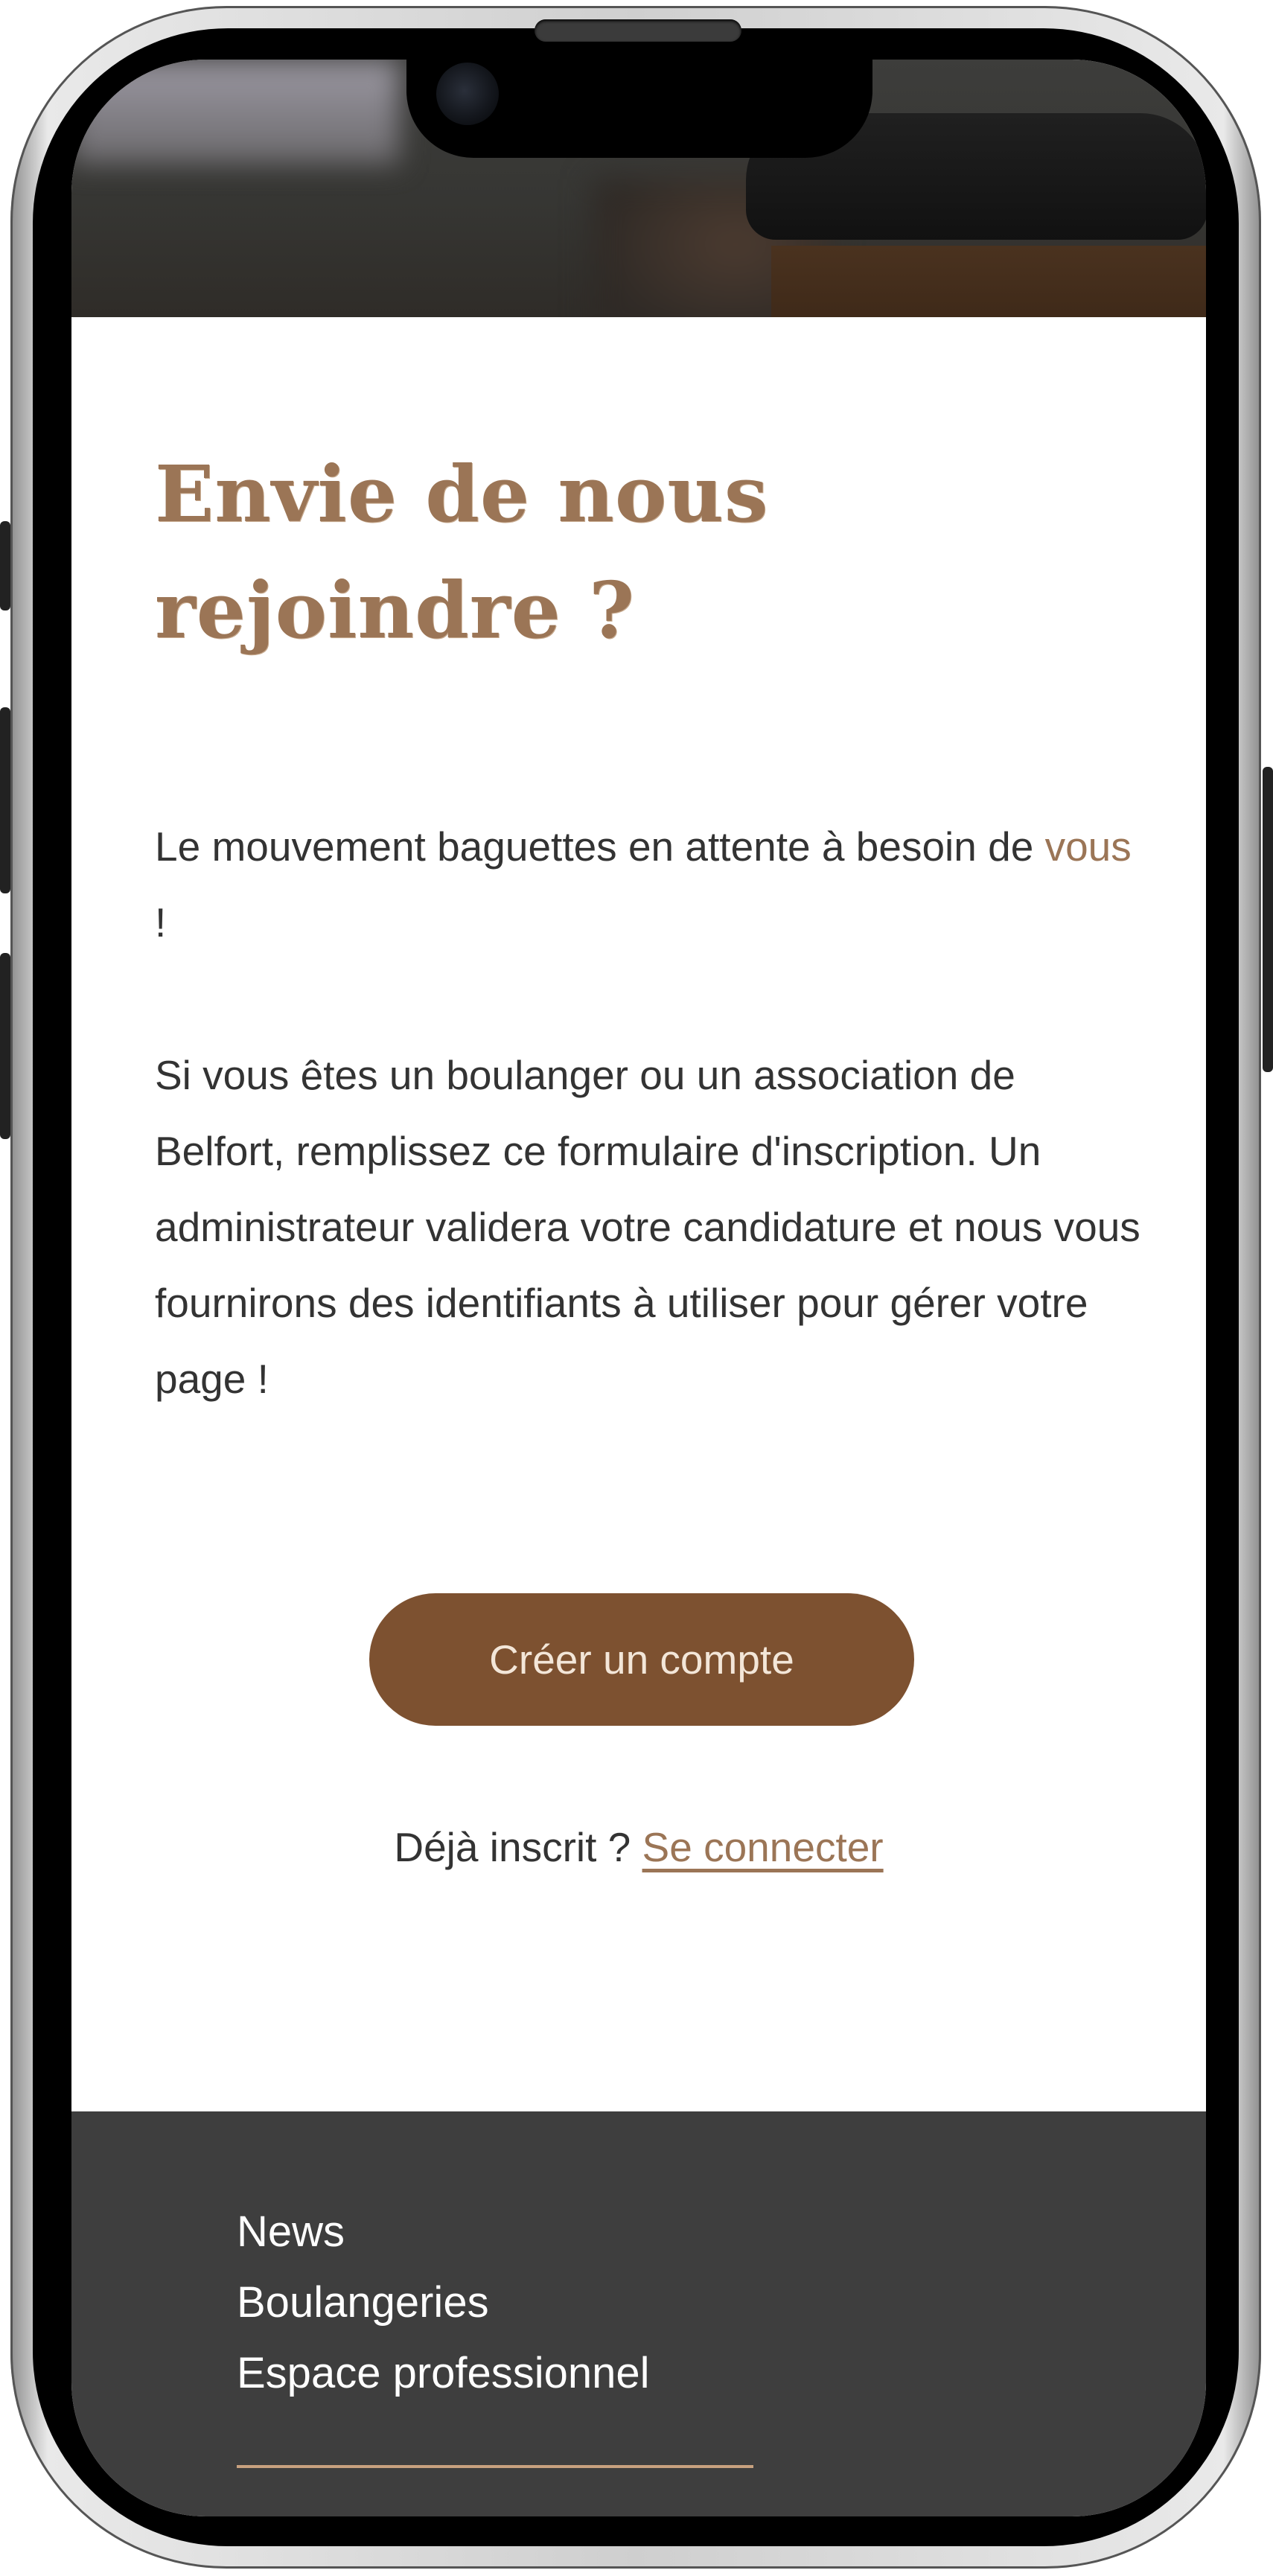  What do you see at coordinates (1268, 919) in the screenshot?
I see `power-button-hardware` at bounding box center [1268, 919].